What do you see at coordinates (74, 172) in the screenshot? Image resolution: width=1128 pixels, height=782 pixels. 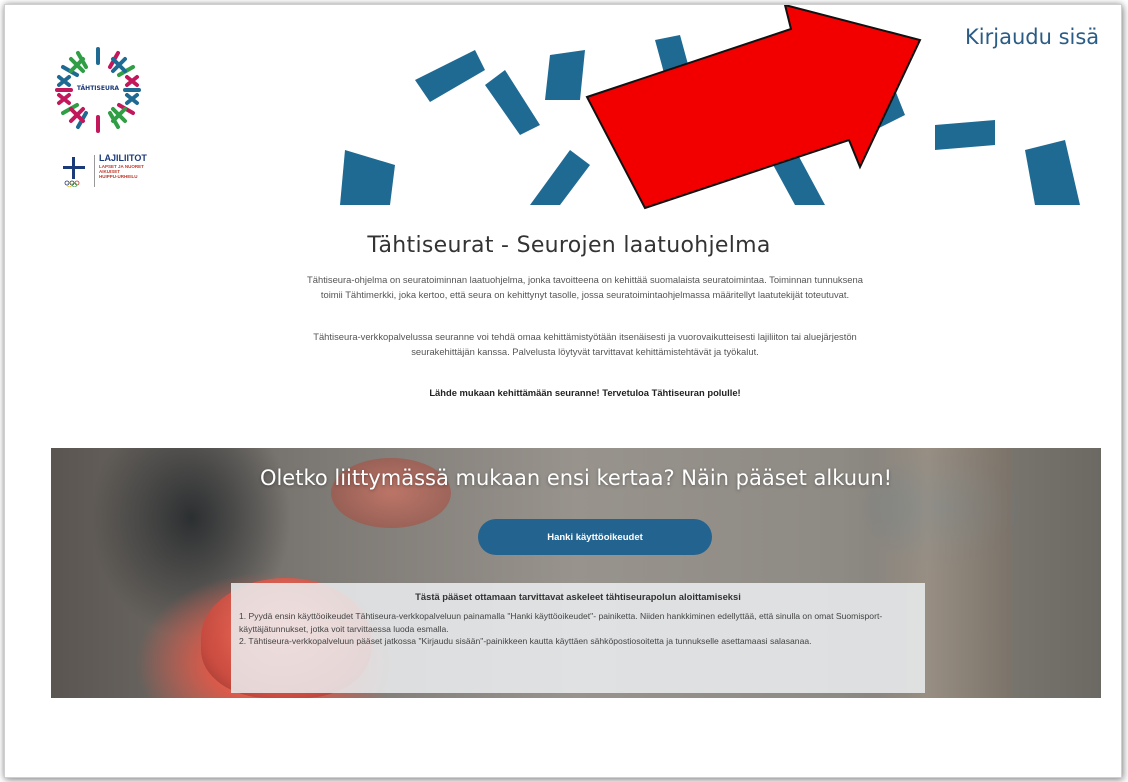 I see `olympic-cross-icon` at bounding box center [74, 172].